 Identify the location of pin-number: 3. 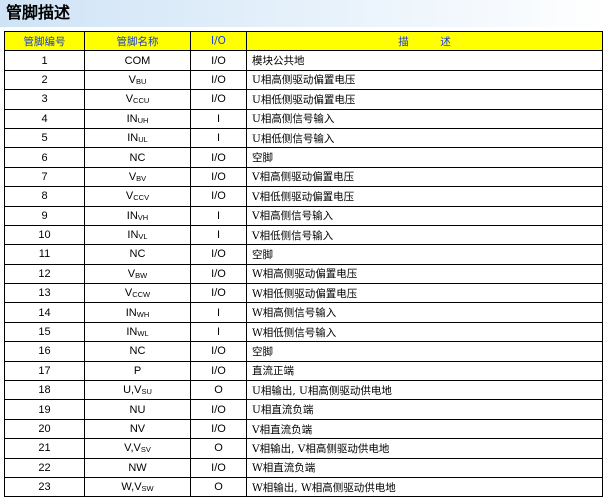
(44, 99).